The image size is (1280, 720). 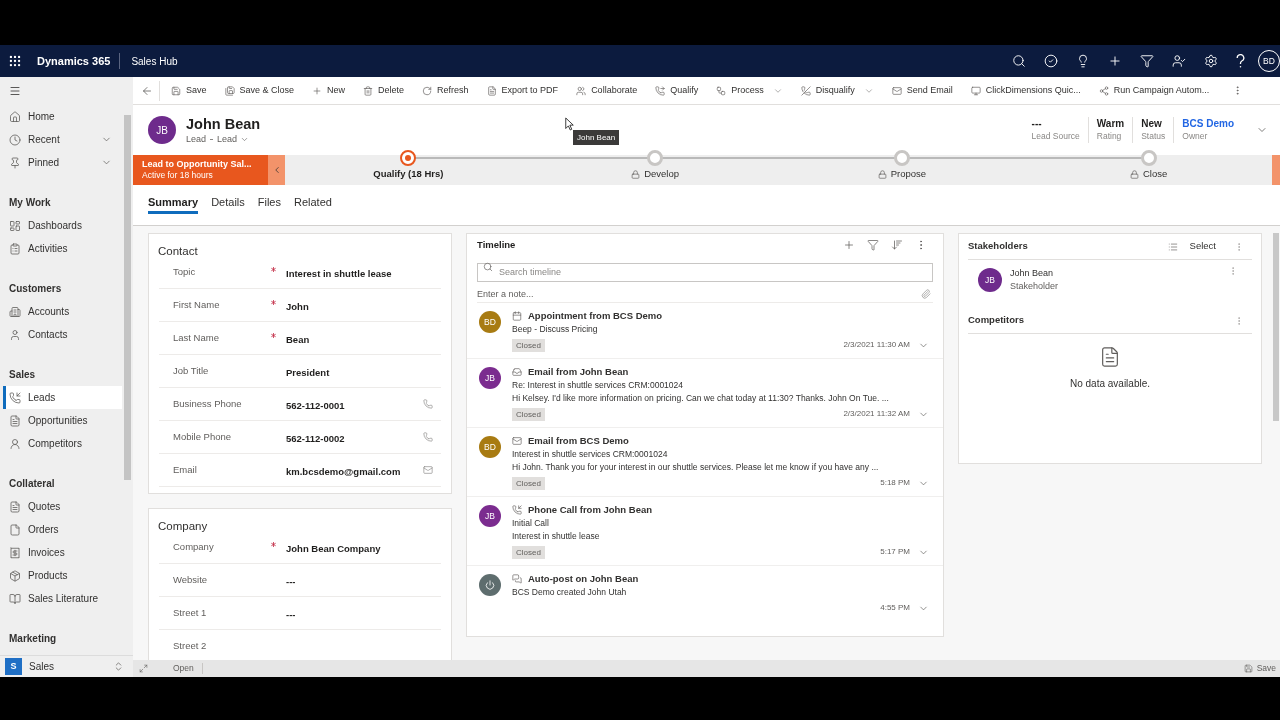 What do you see at coordinates (297, 306) in the screenshot?
I see `field-value: John` at bounding box center [297, 306].